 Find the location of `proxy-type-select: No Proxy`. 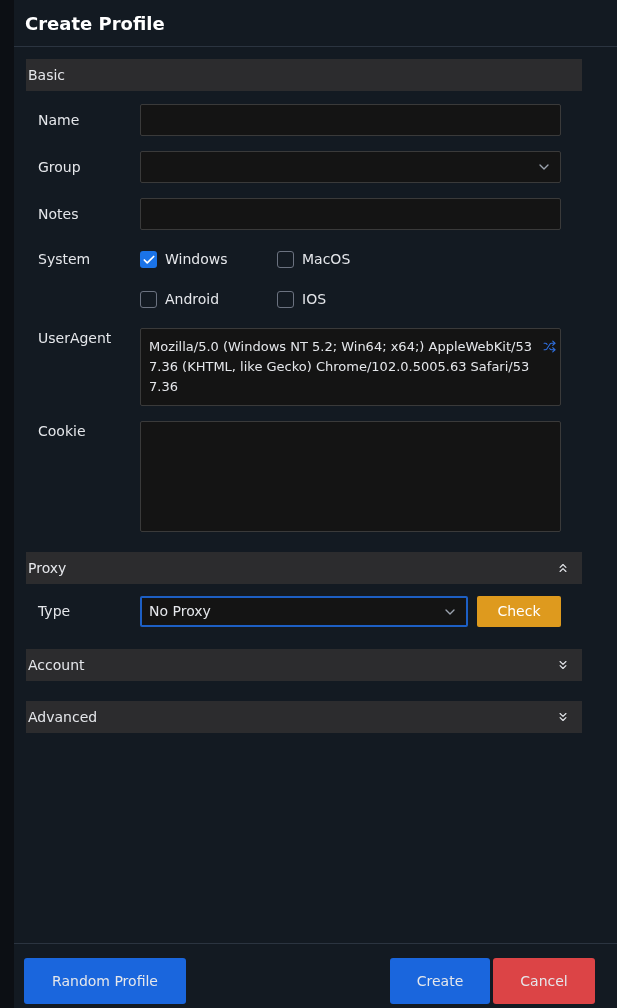

proxy-type-select: No Proxy is located at coordinates (304, 611).